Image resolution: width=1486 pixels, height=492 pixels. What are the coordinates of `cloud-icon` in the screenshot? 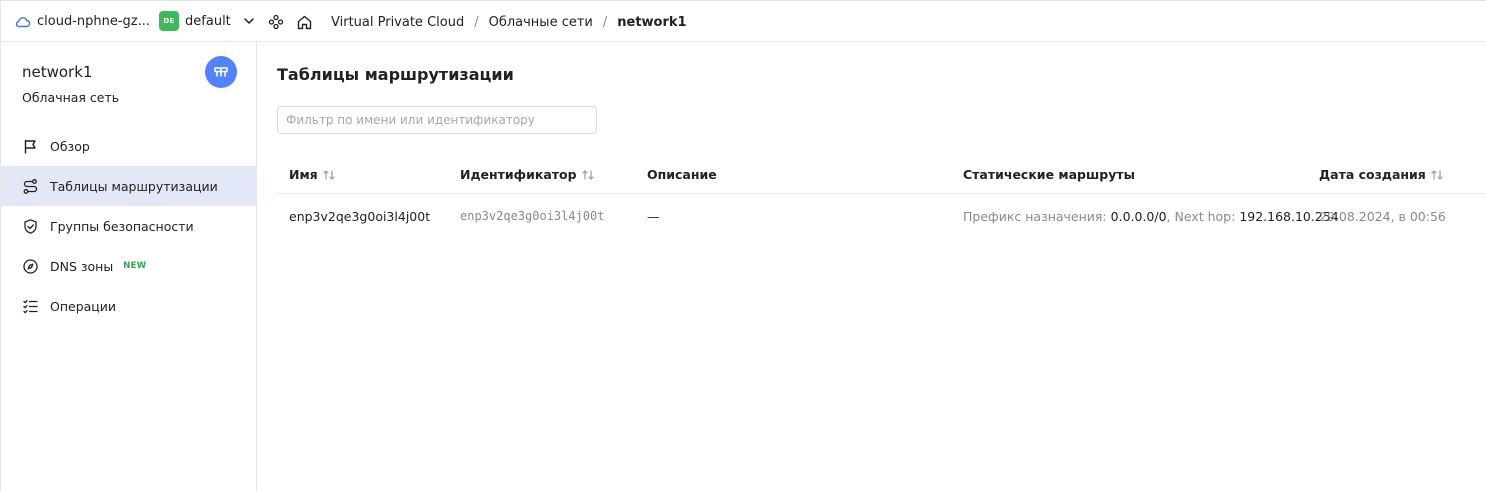 It's located at (22, 21).